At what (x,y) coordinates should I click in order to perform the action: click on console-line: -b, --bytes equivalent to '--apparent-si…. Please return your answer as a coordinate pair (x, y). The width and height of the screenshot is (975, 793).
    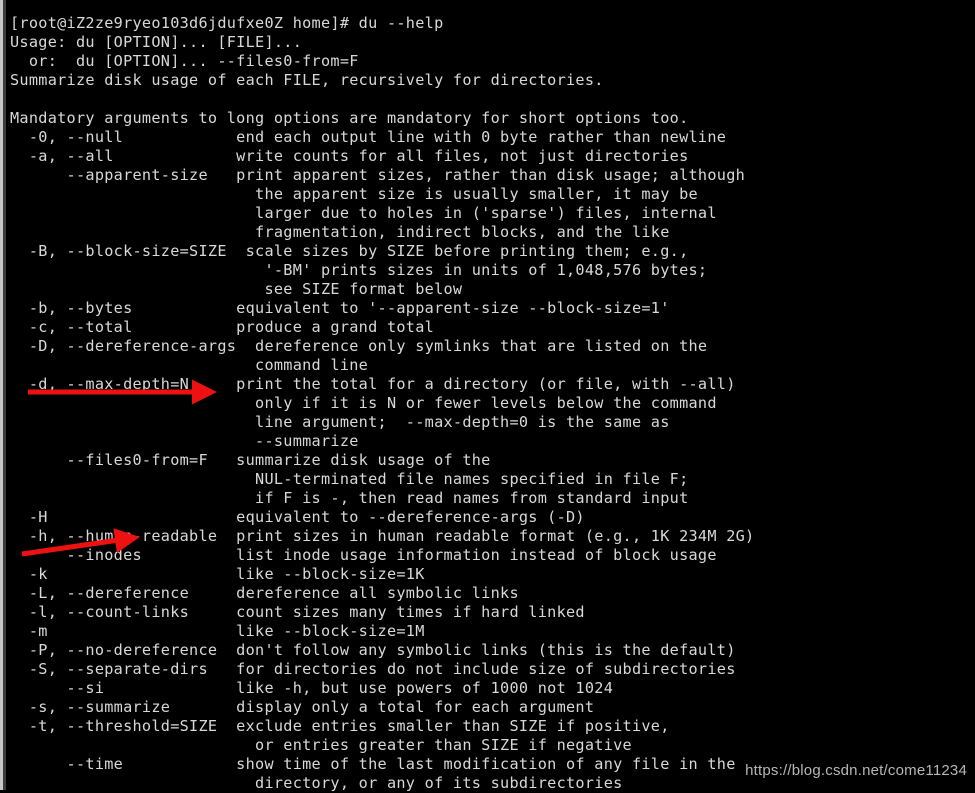
    Looking at the image, I should click on (340, 308).